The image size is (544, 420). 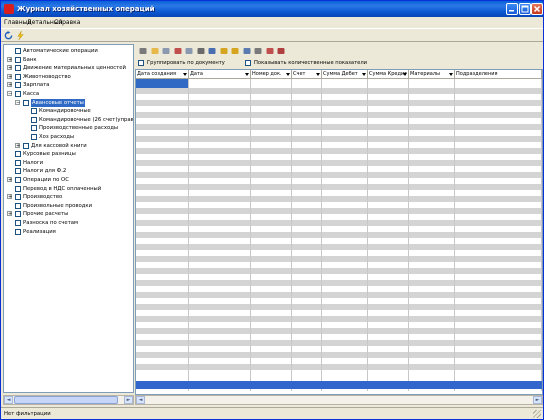 I want to click on new-folder-icon, so click(x=155, y=51).